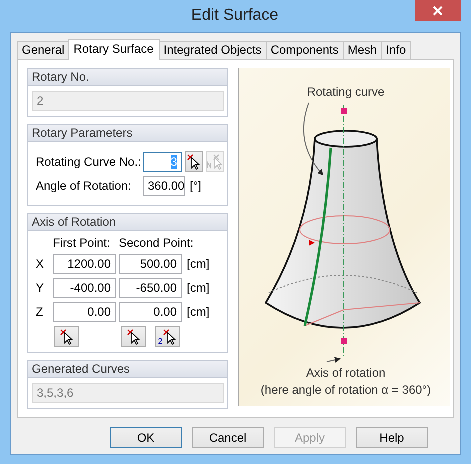 The width and height of the screenshot is (471, 464). Describe the element at coordinates (88, 161) in the screenshot. I see `field-label: Rotating Curve No.:` at that location.